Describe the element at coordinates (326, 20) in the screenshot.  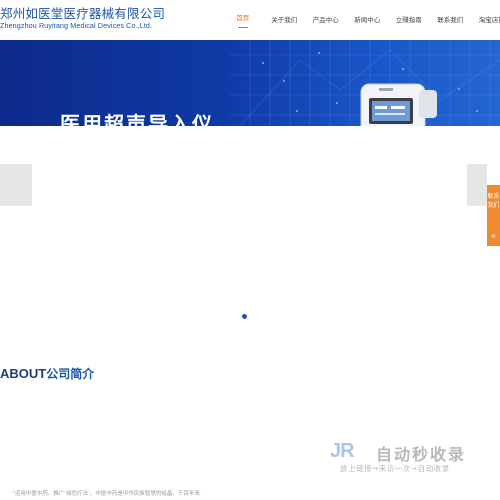
I see `nav-item-products: 产品中心` at that location.